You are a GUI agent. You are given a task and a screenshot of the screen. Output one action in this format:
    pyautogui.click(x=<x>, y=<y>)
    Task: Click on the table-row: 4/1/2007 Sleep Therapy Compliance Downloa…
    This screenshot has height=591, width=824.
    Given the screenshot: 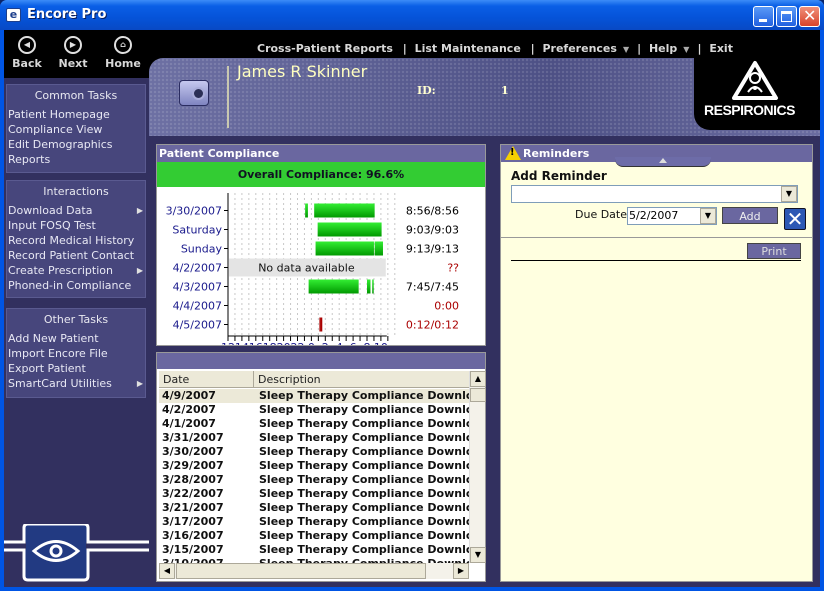 What is the action you would take?
    pyautogui.click(x=314, y=424)
    